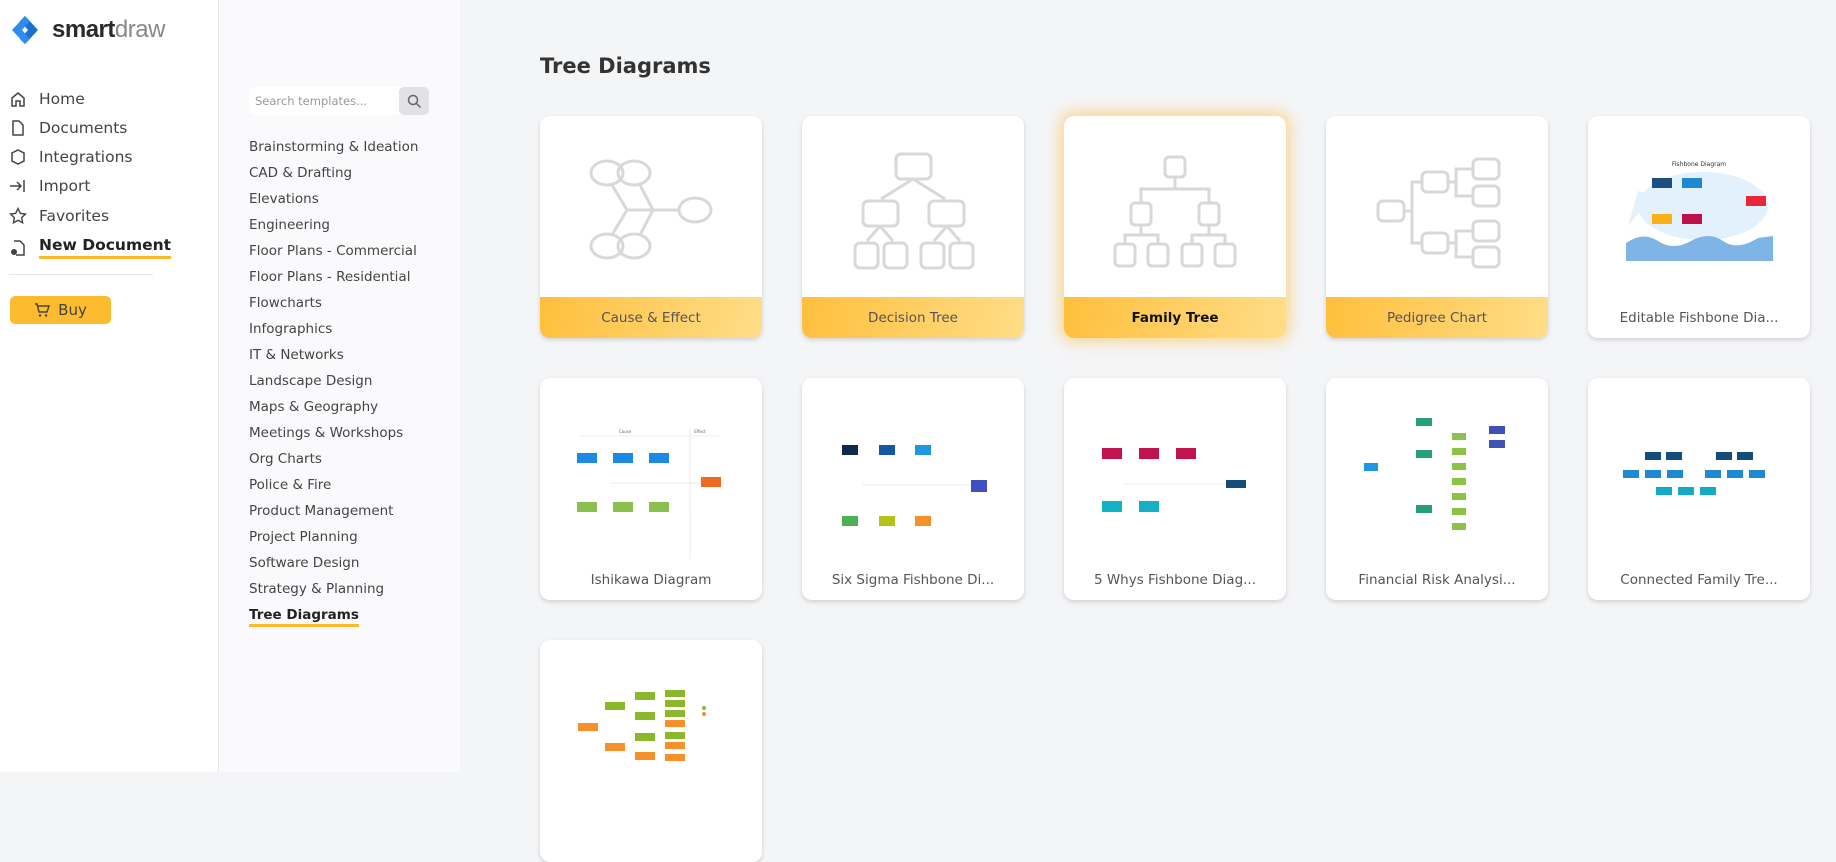 The height and width of the screenshot is (862, 1836). I want to click on nav-integrations: Integrations, so click(70, 157).